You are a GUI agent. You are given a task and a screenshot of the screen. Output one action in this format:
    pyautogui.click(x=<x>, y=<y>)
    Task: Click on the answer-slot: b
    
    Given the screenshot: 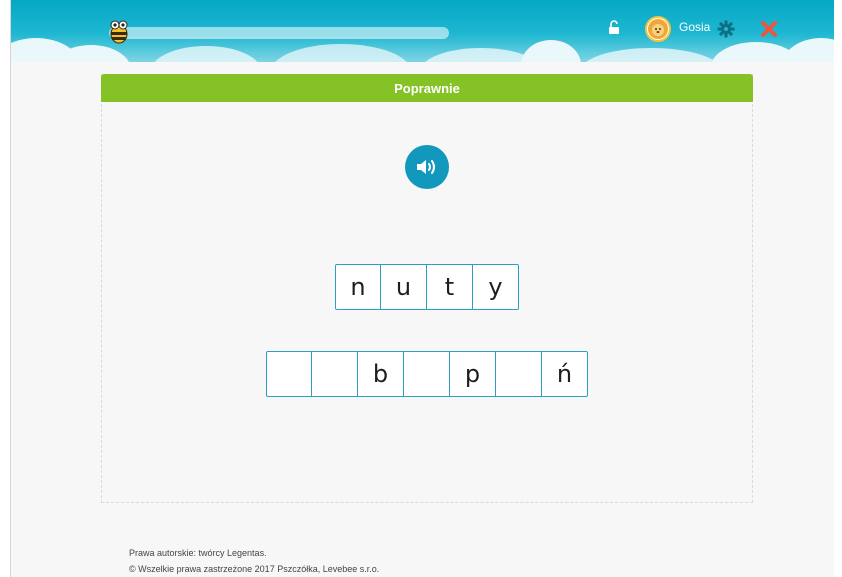 What is the action you would take?
    pyautogui.click(x=381, y=374)
    